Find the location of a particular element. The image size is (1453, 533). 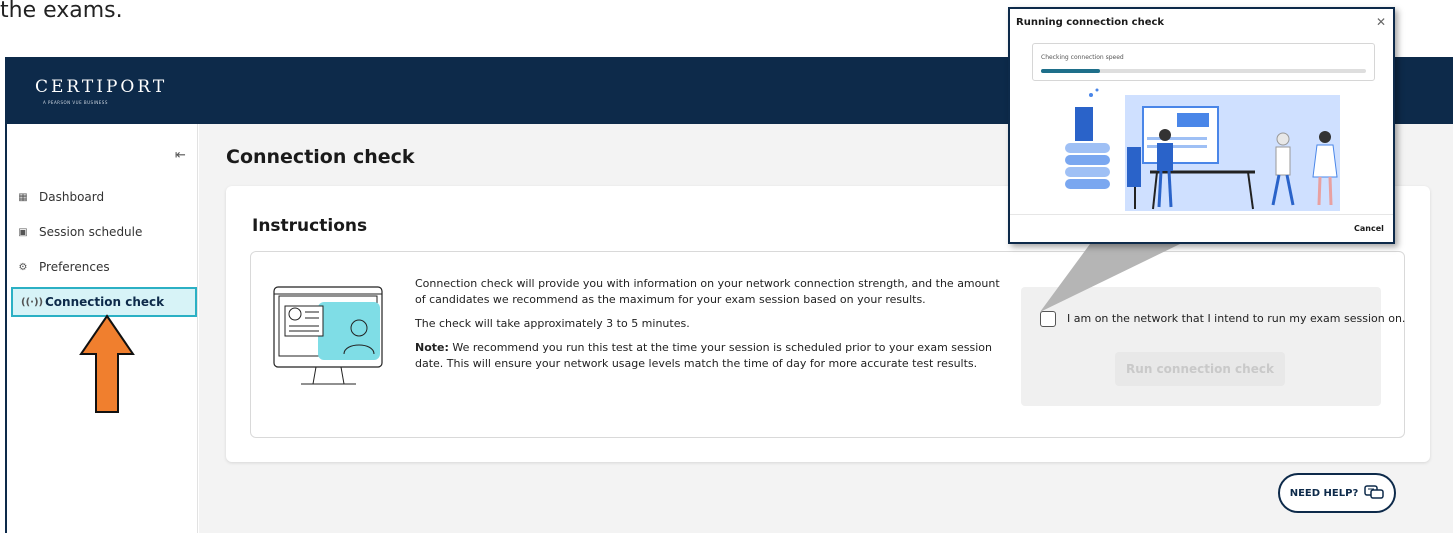

sidebar-item-label: Dashboard is located at coordinates (72, 197).